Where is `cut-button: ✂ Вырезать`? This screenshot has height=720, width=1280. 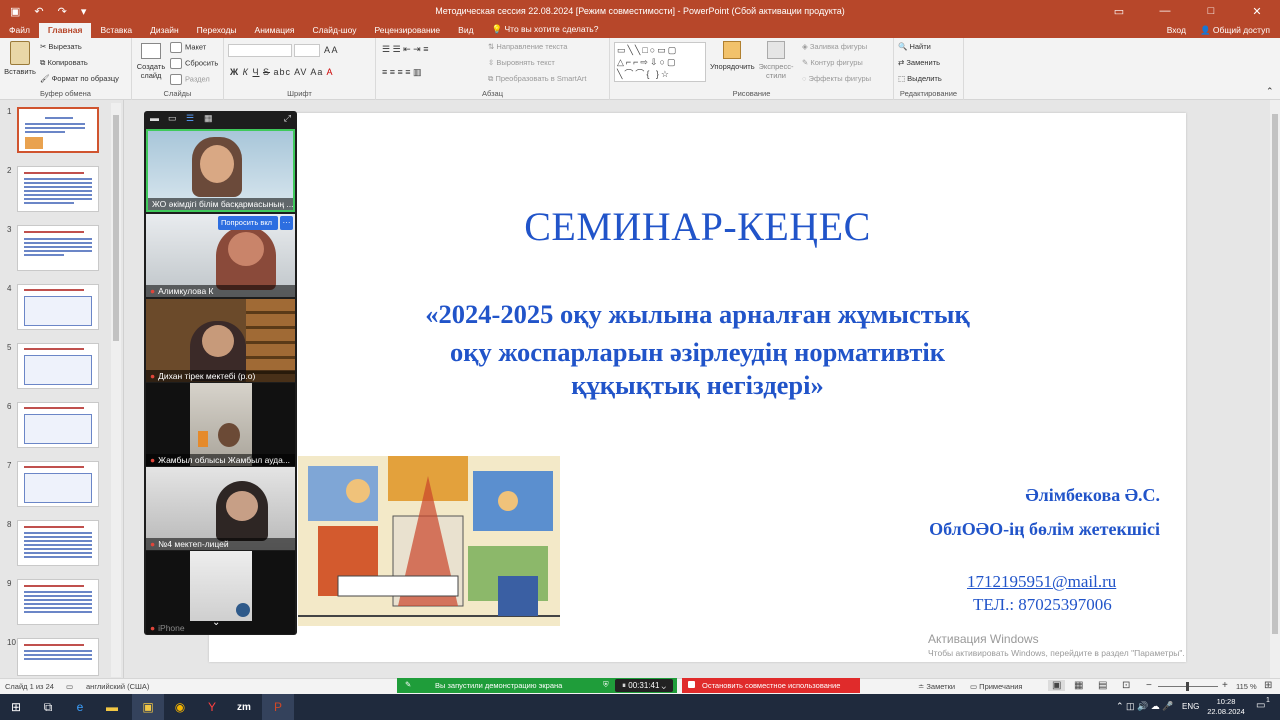 cut-button: ✂ Вырезать is located at coordinates (61, 46).